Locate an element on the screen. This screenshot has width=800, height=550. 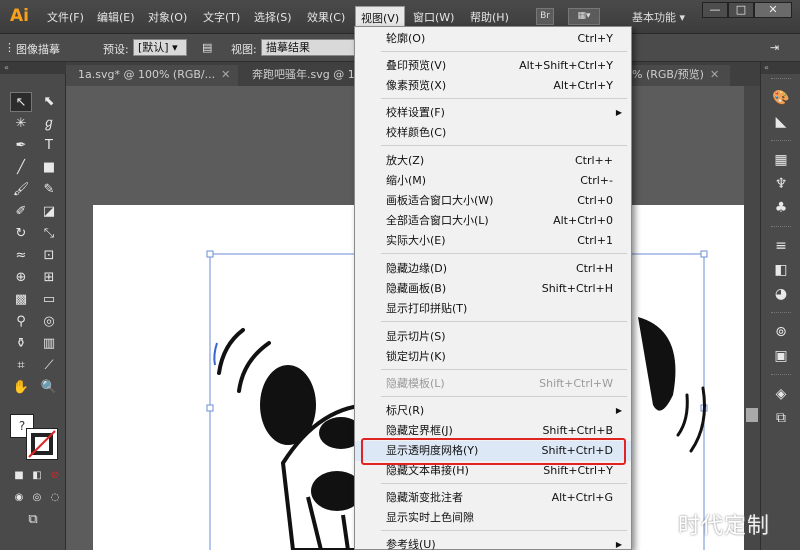
bridge-button: Br is located at coordinates (545, 16).